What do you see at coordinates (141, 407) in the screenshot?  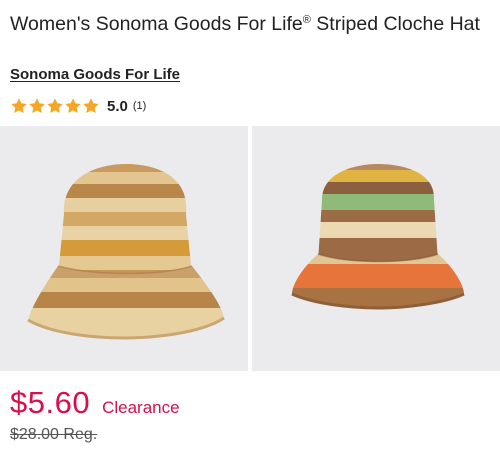 I see `clearance-label: Clearance` at bounding box center [141, 407].